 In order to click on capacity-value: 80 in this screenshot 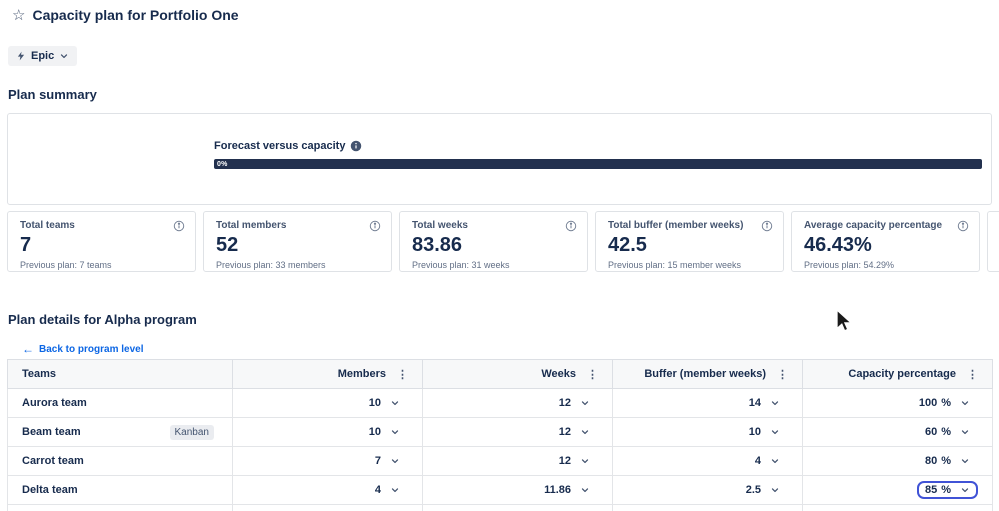, I will do `click(931, 461)`.